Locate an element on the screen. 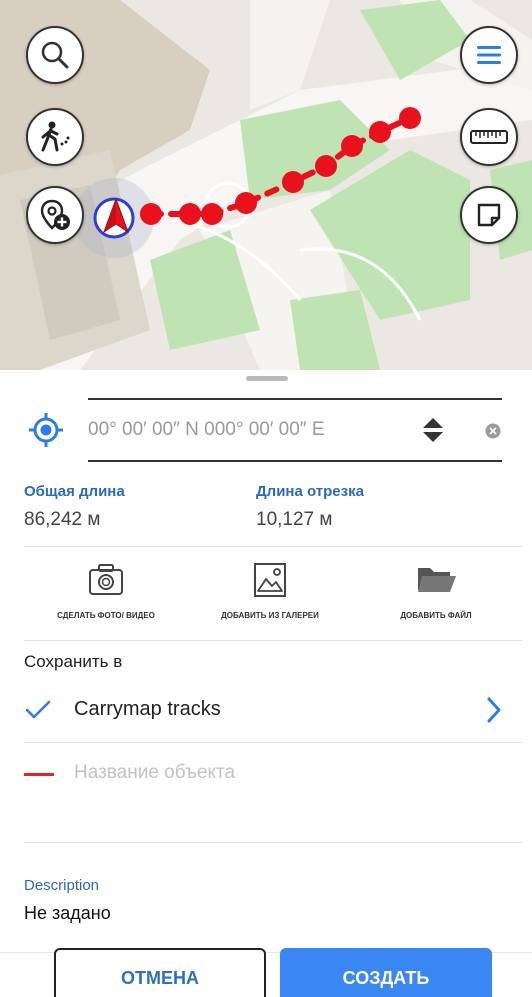 The width and height of the screenshot is (532, 997). take-photo-button: СДЕЛАТЬ ФОТО/ ВИДЕО is located at coordinates (106, 590).